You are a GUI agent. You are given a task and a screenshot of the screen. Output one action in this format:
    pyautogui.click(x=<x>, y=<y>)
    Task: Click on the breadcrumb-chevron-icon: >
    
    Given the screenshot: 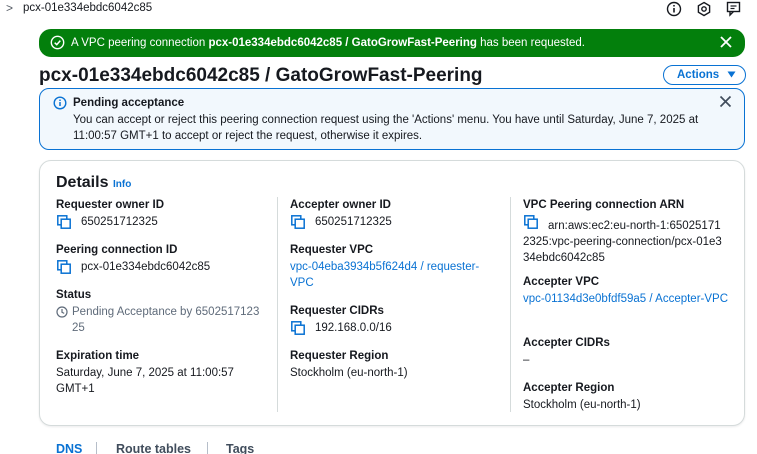 What is the action you would take?
    pyautogui.click(x=9, y=8)
    